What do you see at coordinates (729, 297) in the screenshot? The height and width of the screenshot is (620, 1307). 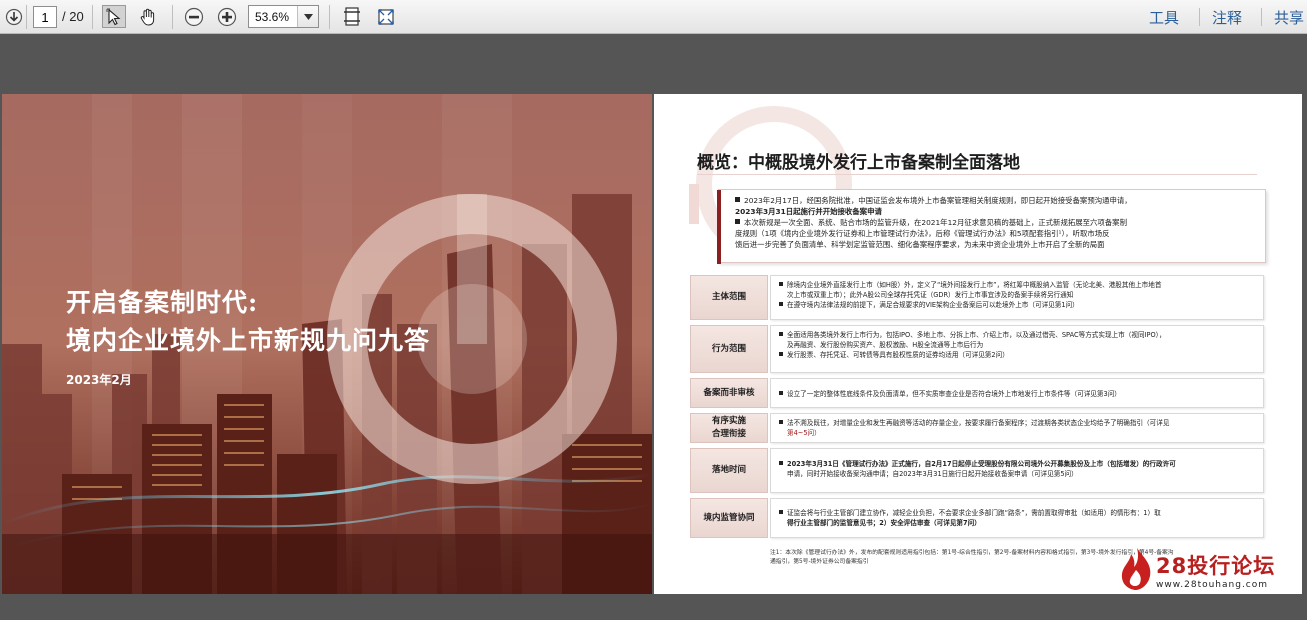 I see `row-label-subject-scope: 主体范围` at bounding box center [729, 297].